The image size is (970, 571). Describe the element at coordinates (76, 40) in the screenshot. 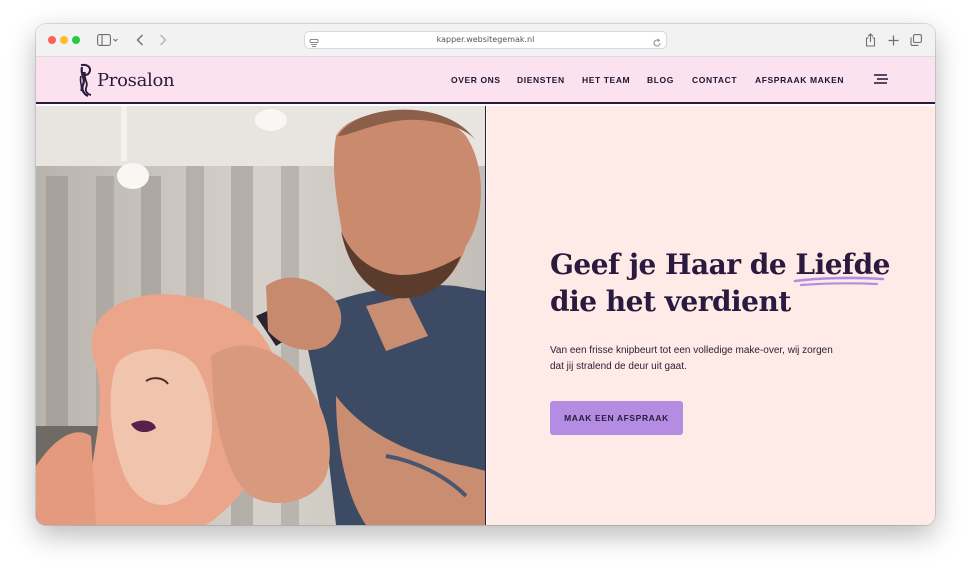

I see `maximize-window-button` at that location.